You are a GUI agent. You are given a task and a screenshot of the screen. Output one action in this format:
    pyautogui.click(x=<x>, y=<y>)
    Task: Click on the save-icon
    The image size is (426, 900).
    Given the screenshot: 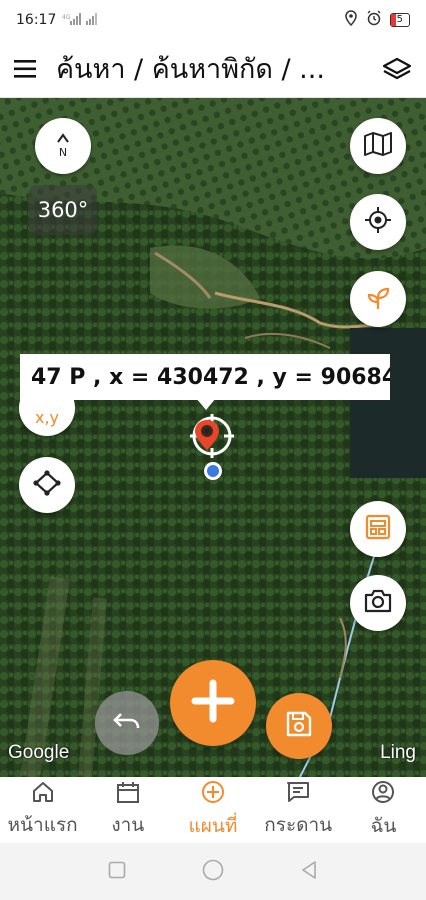 What is the action you would take?
    pyautogui.click(x=299, y=726)
    